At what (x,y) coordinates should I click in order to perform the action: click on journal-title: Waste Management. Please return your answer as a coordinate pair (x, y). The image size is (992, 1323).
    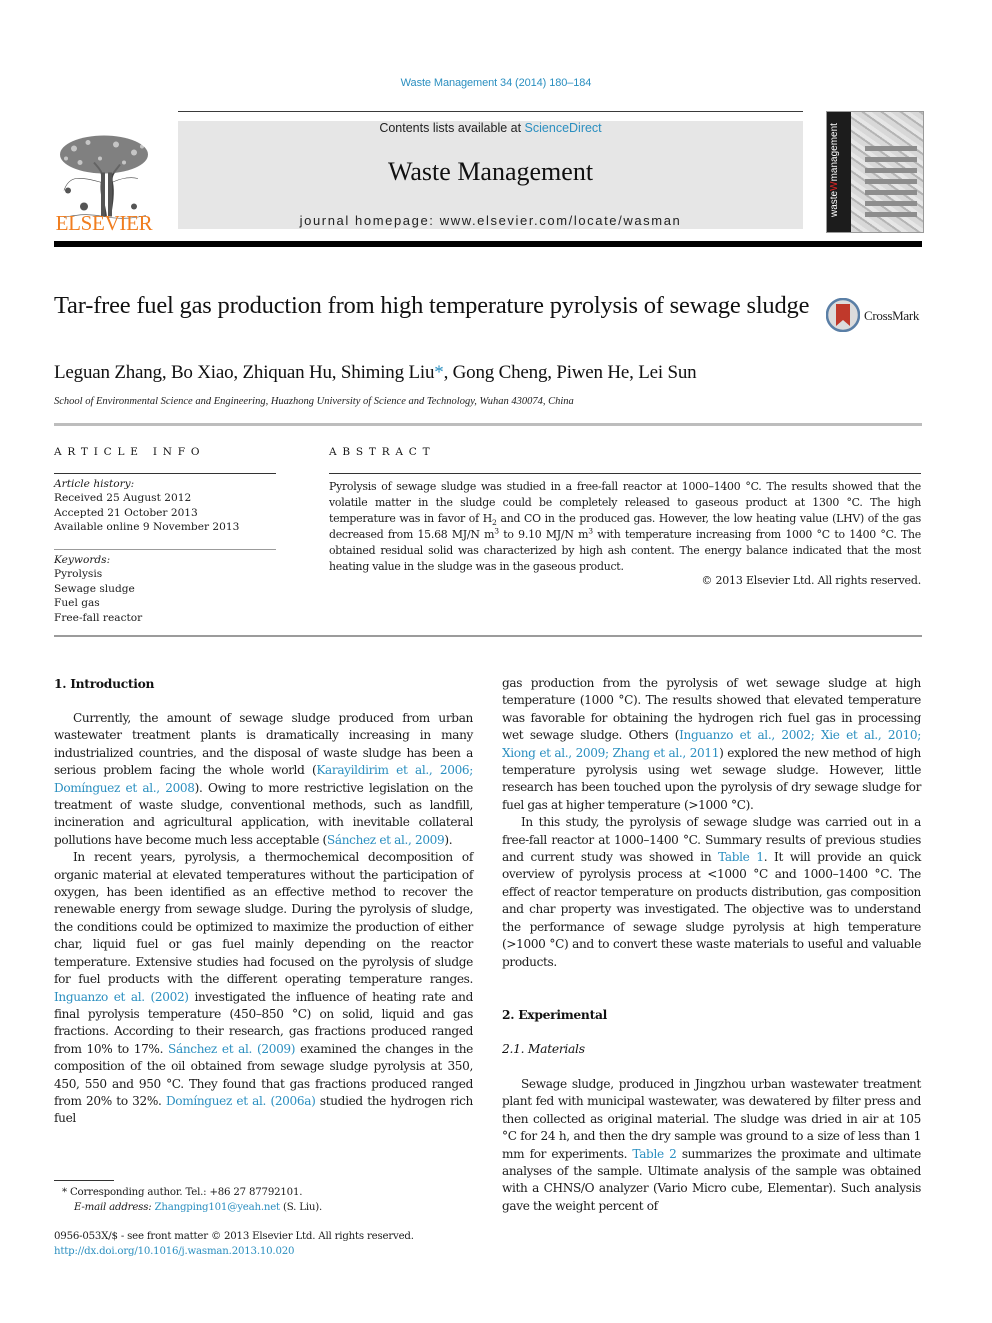
    Looking at the image, I should click on (490, 171).